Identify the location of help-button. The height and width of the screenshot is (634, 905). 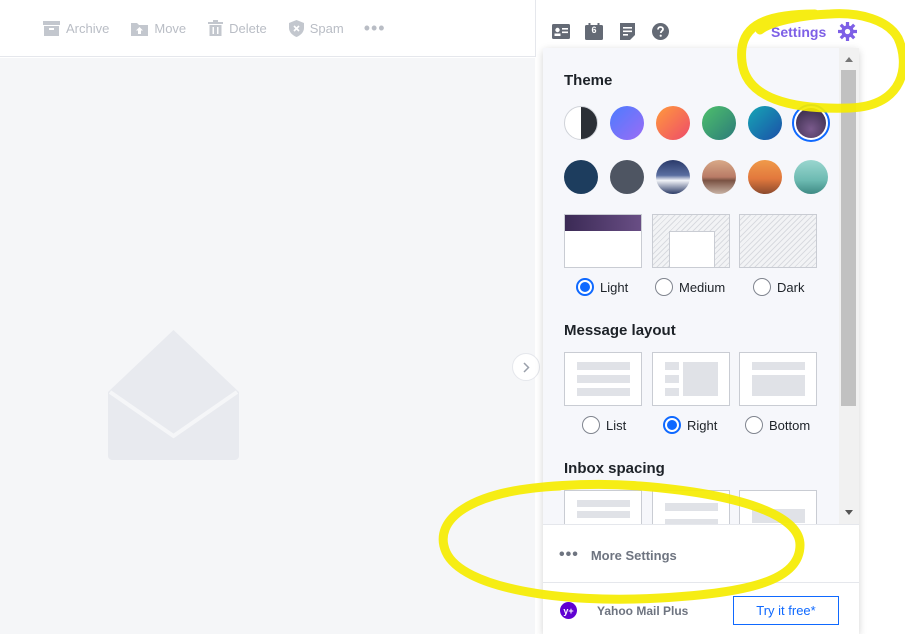
(660, 31).